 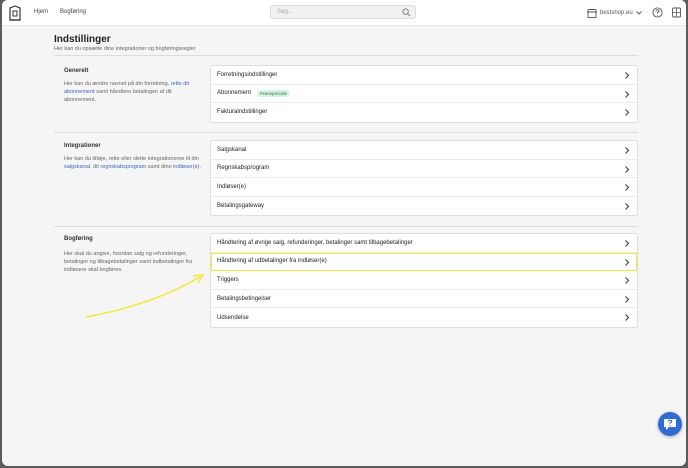 I want to click on row-label: Salgskanal, so click(x=232, y=149).